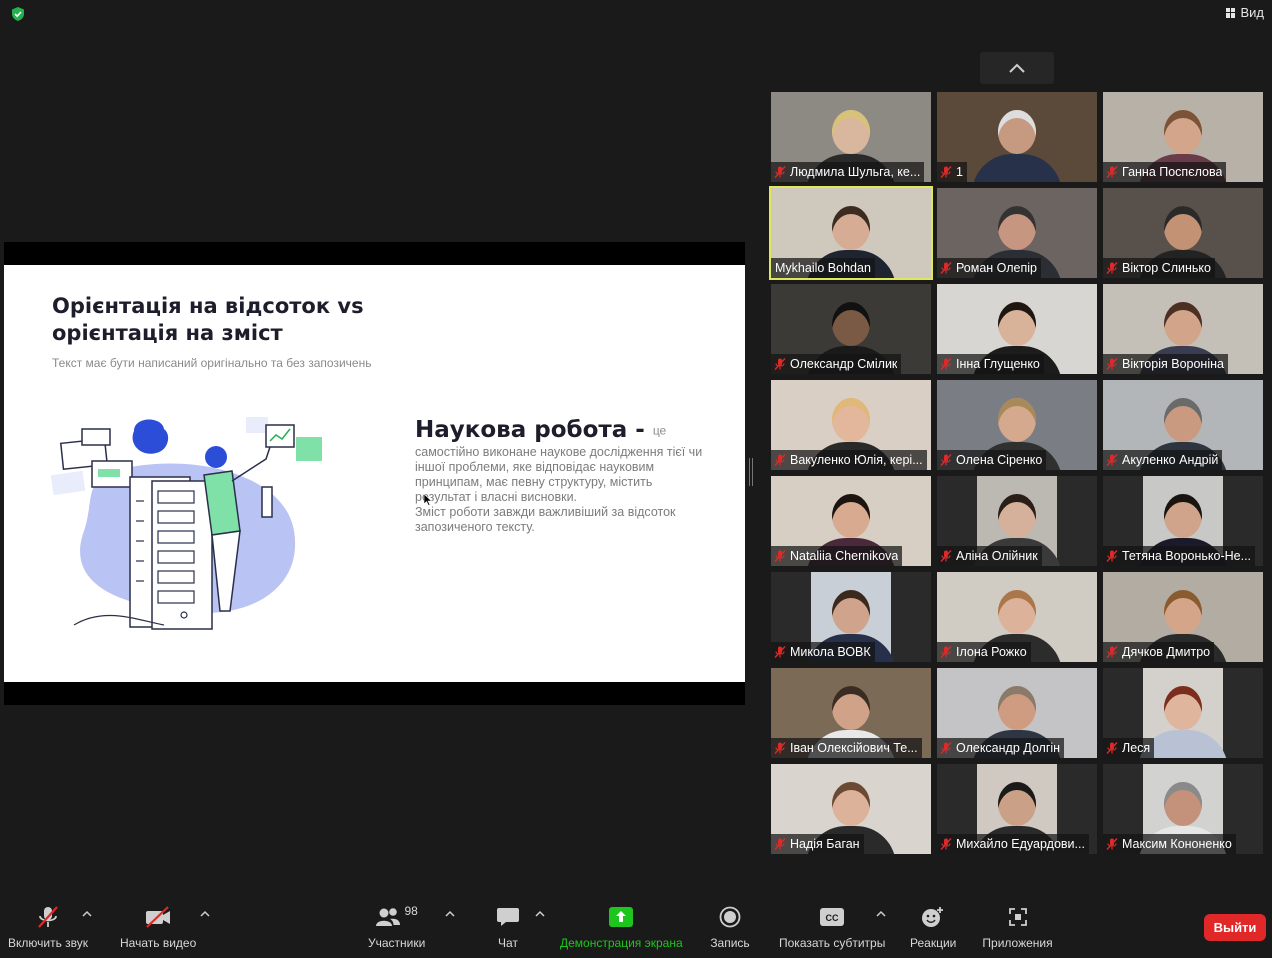  What do you see at coordinates (1163, 460) in the screenshot?
I see `participant-name-label: Акуленко Андрій` at bounding box center [1163, 460].